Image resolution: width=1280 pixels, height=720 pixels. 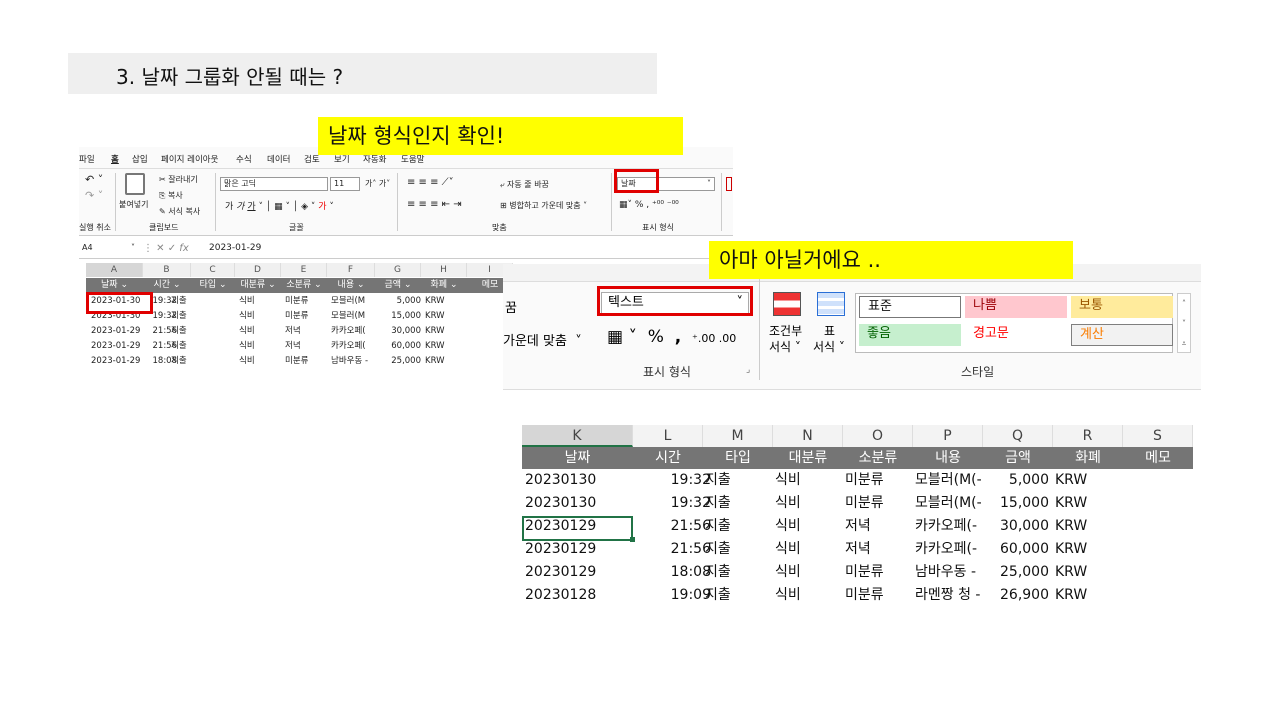 I want to click on header-type: 타입 ⌄, so click(x=213, y=285).